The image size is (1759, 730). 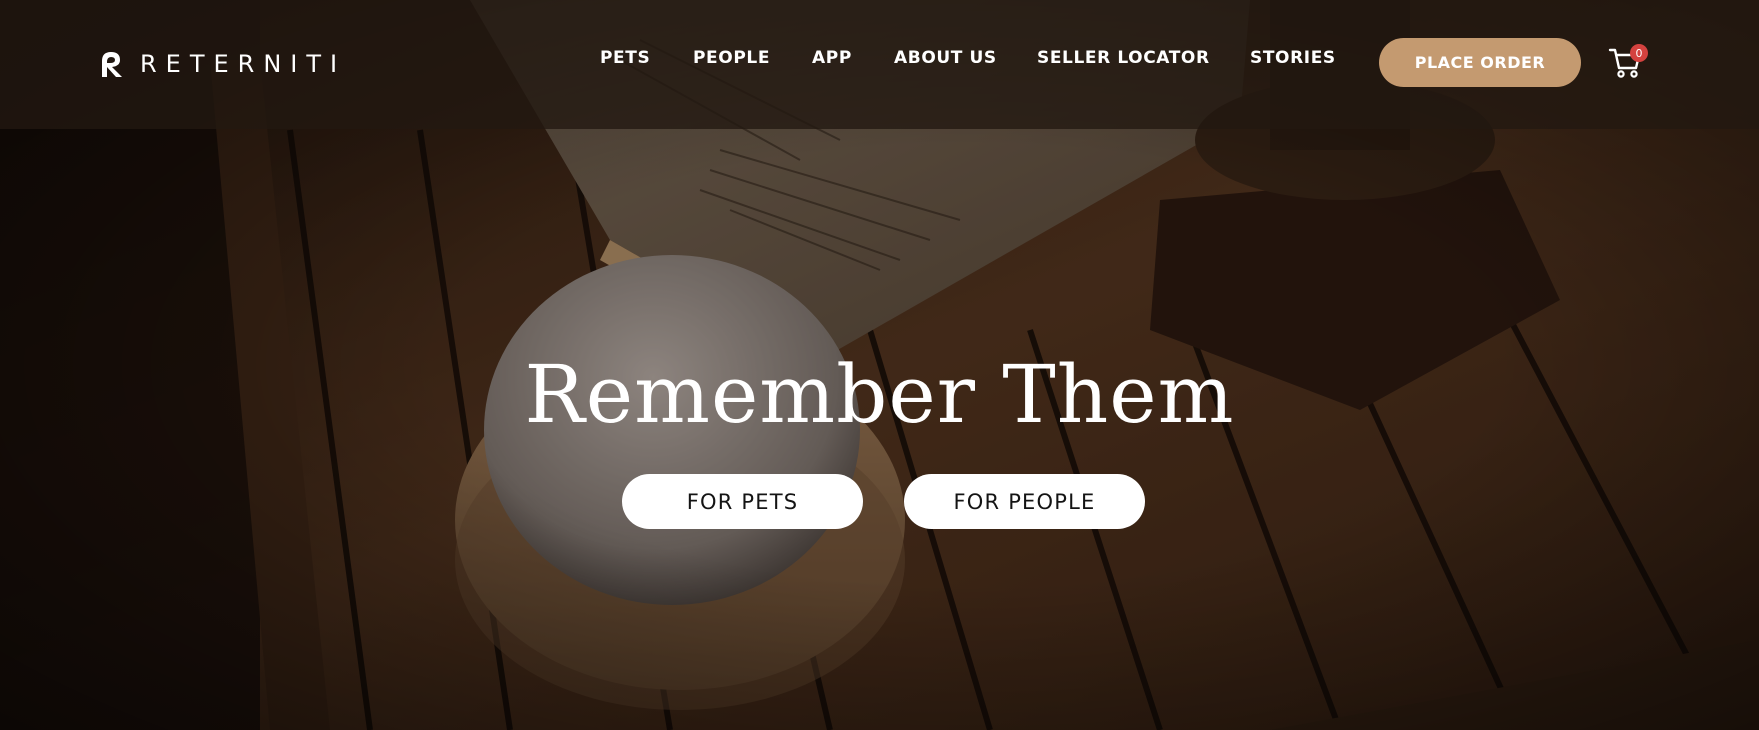 I want to click on brand-name: RETERNITI, so click(x=243, y=64).